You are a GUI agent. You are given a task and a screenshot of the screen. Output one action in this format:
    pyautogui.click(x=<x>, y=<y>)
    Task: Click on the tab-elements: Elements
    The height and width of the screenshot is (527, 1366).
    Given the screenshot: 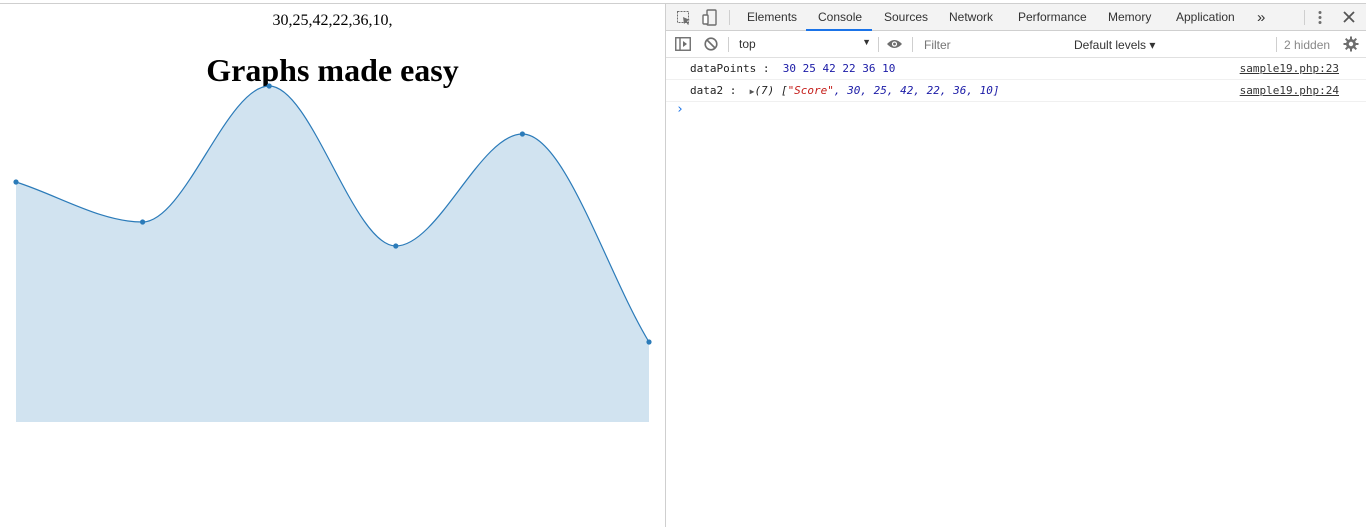 What is the action you would take?
    pyautogui.click(x=772, y=17)
    